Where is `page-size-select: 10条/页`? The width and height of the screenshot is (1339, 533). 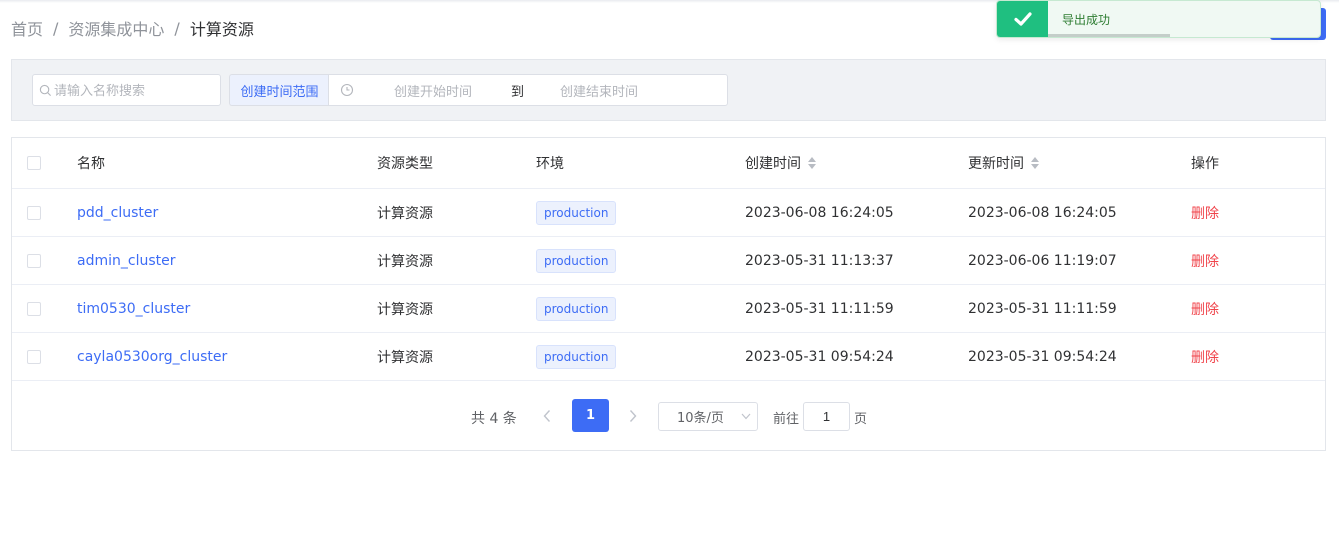
page-size-select: 10条/页 is located at coordinates (708, 416).